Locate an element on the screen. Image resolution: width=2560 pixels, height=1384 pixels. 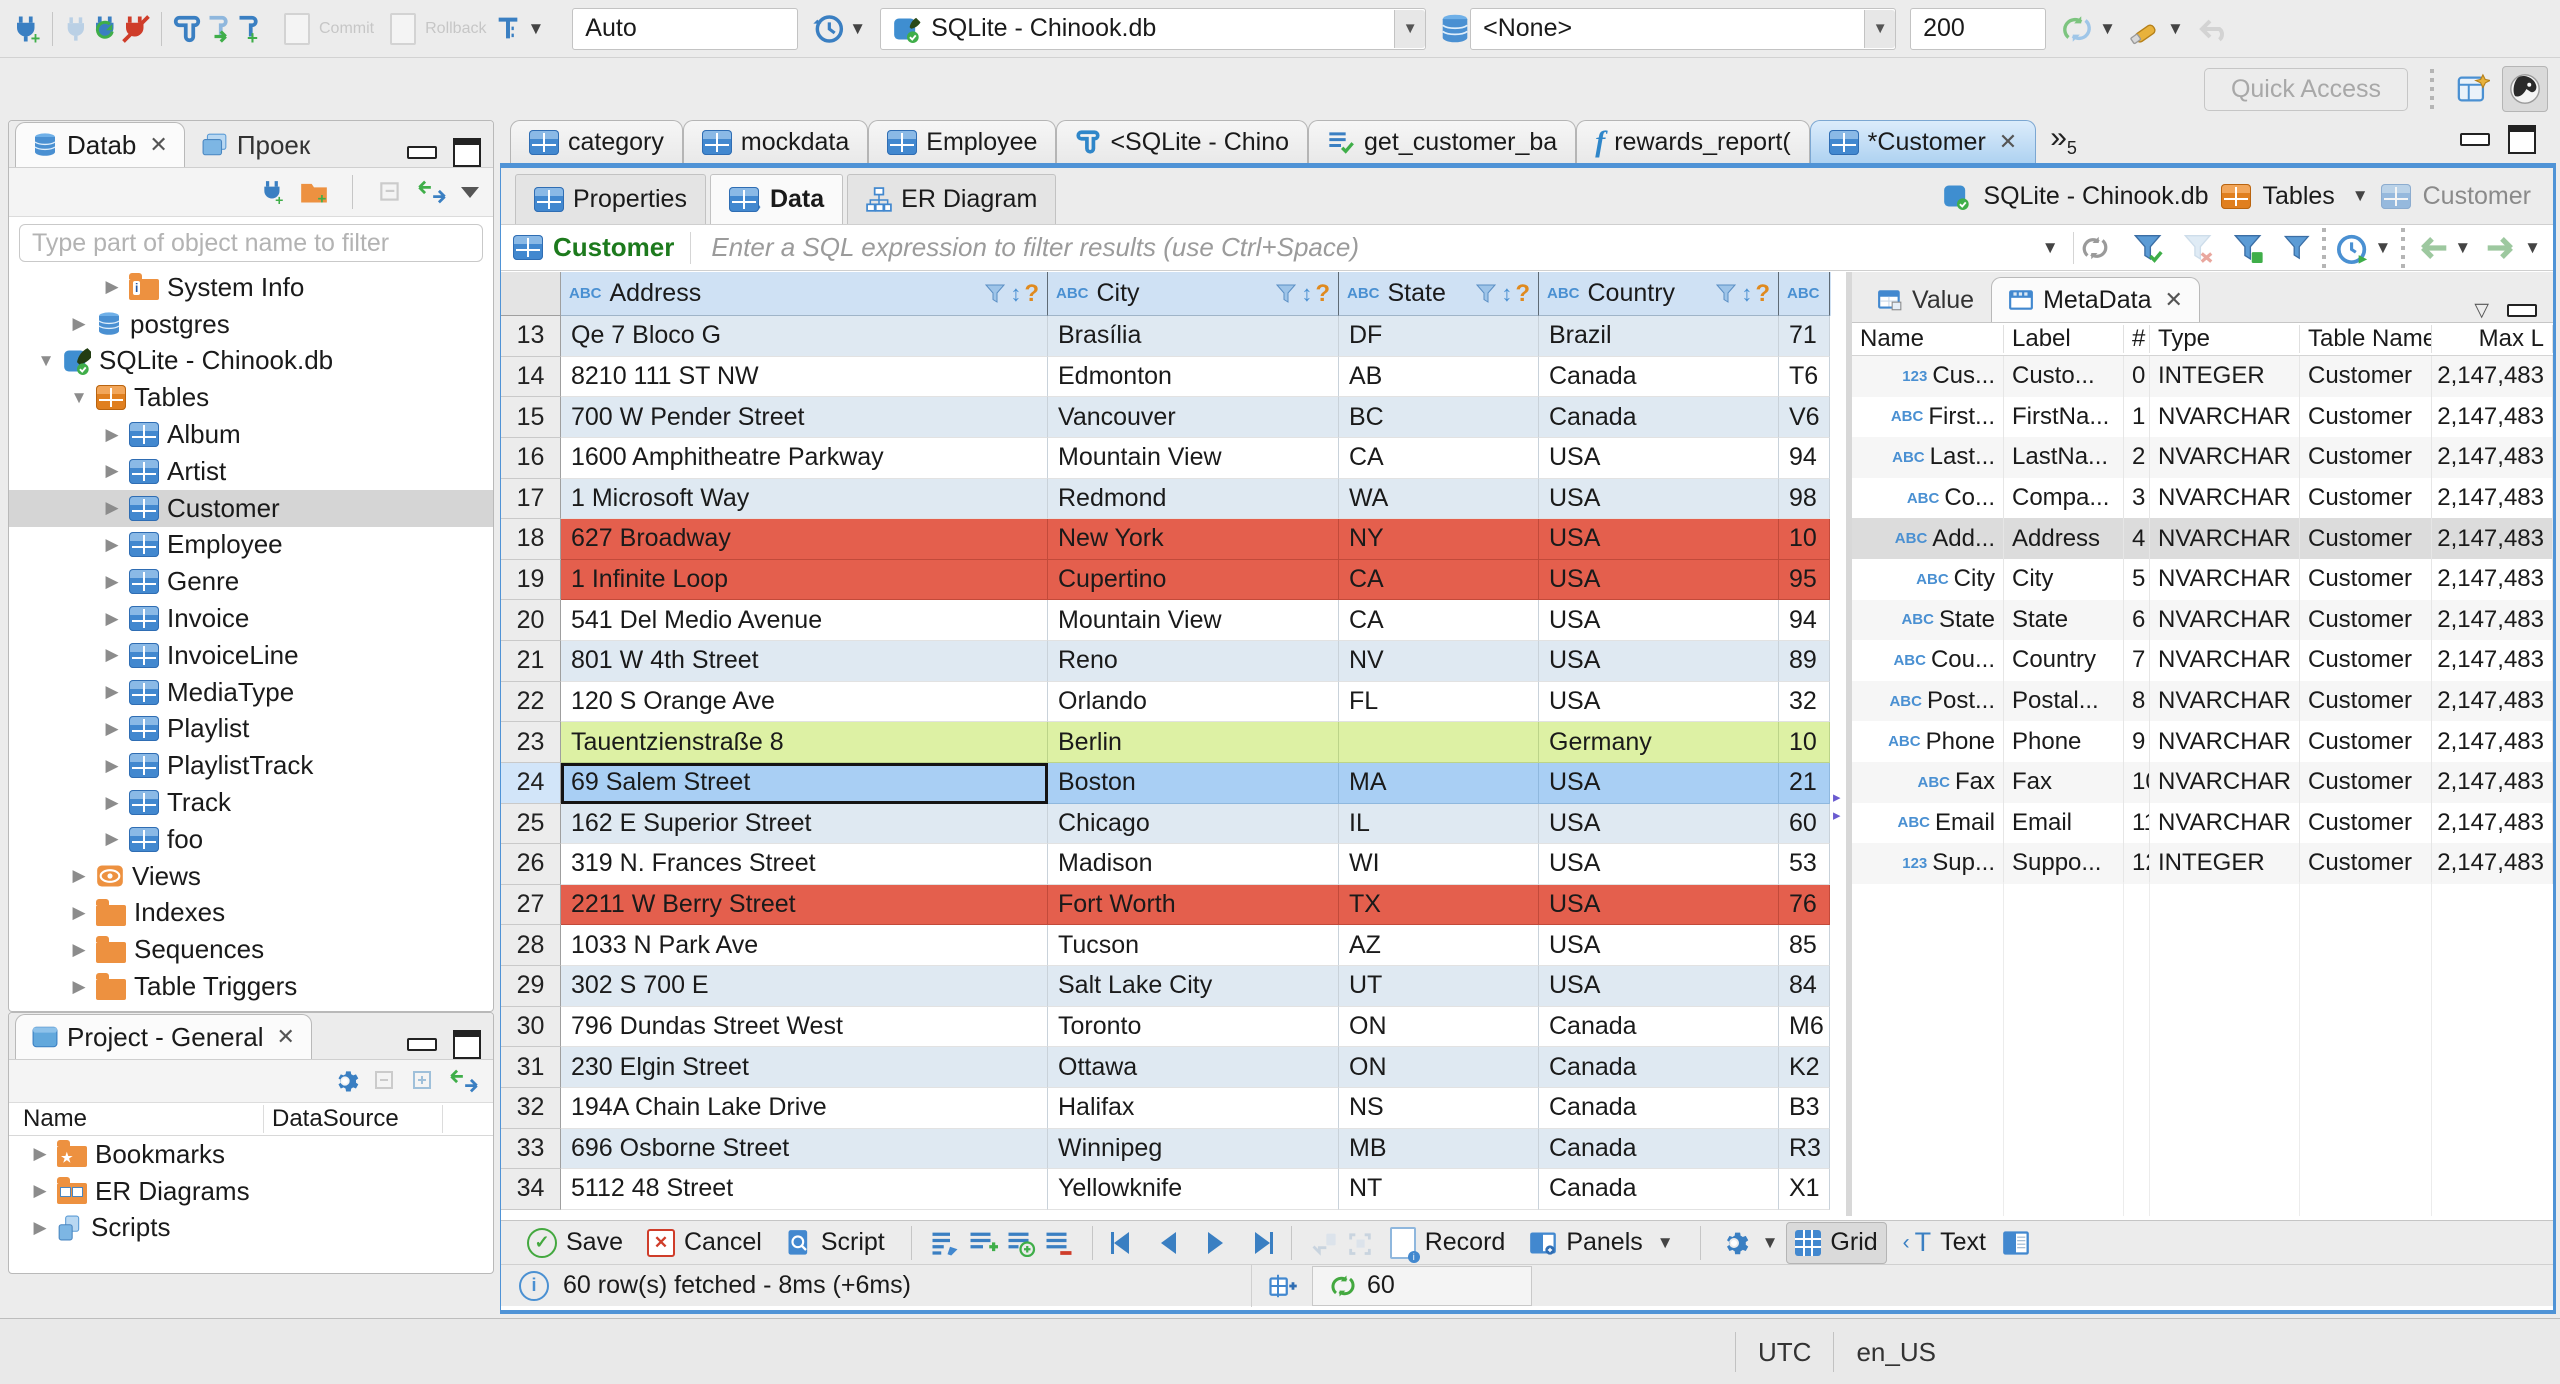
context-container-label: Tables is located at coordinates (2299, 196).